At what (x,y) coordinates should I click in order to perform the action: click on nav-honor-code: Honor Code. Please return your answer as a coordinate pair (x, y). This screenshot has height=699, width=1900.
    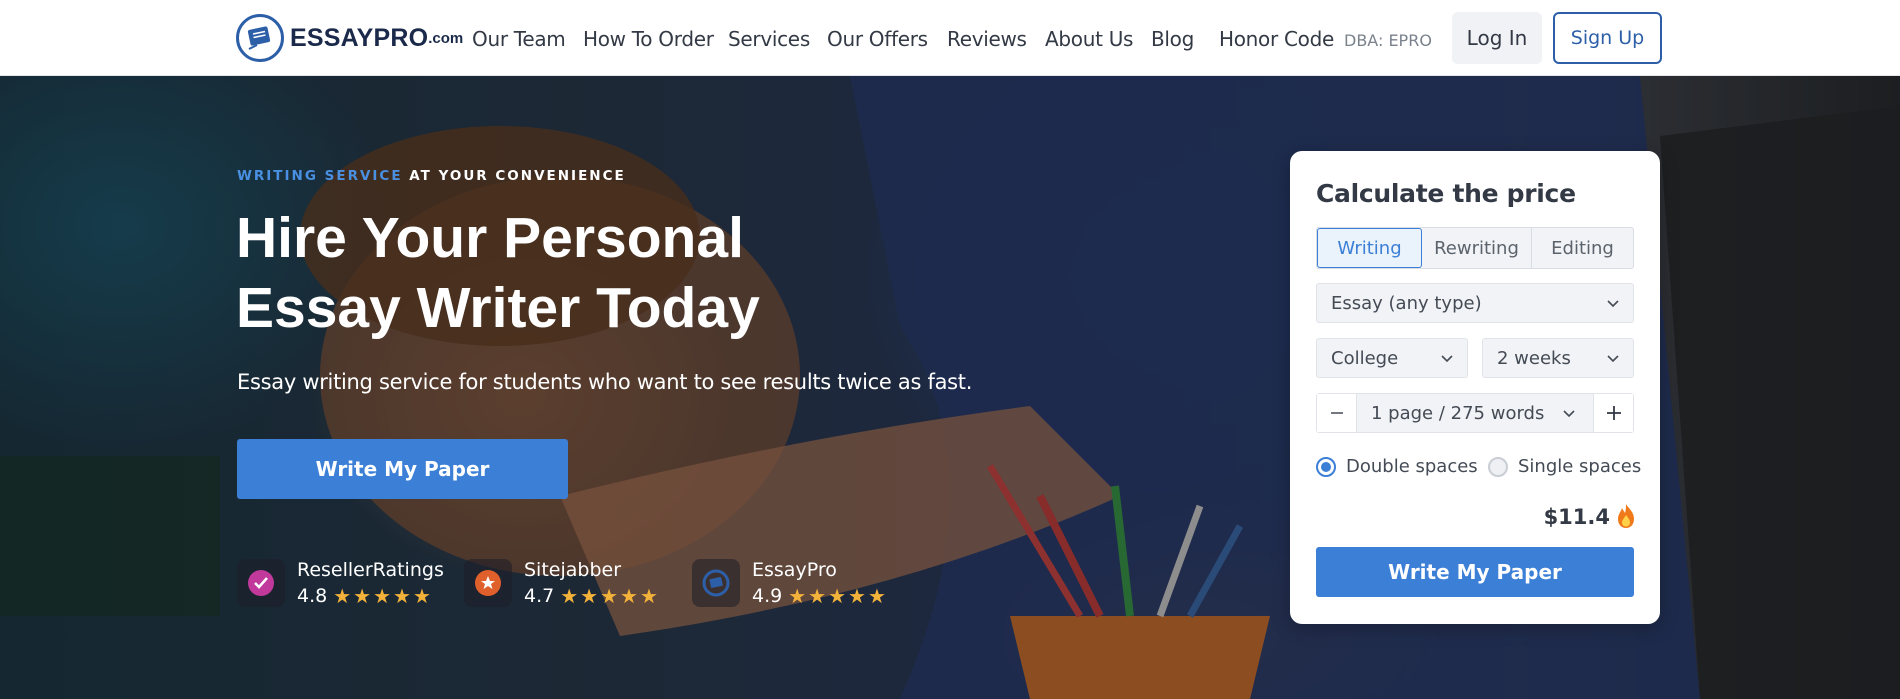
    Looking at the image, I should click on (1276, 39).